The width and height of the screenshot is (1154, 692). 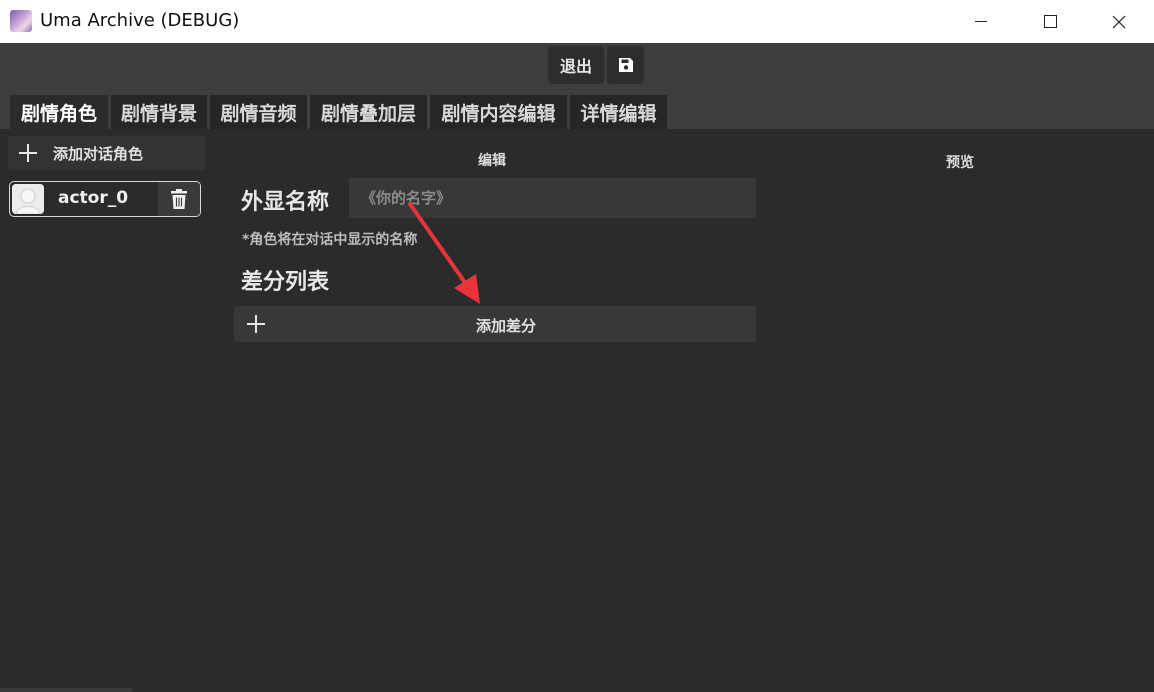 I want to click on window-title: Uma Archive (DEBUG), so click(x=140, y=20).